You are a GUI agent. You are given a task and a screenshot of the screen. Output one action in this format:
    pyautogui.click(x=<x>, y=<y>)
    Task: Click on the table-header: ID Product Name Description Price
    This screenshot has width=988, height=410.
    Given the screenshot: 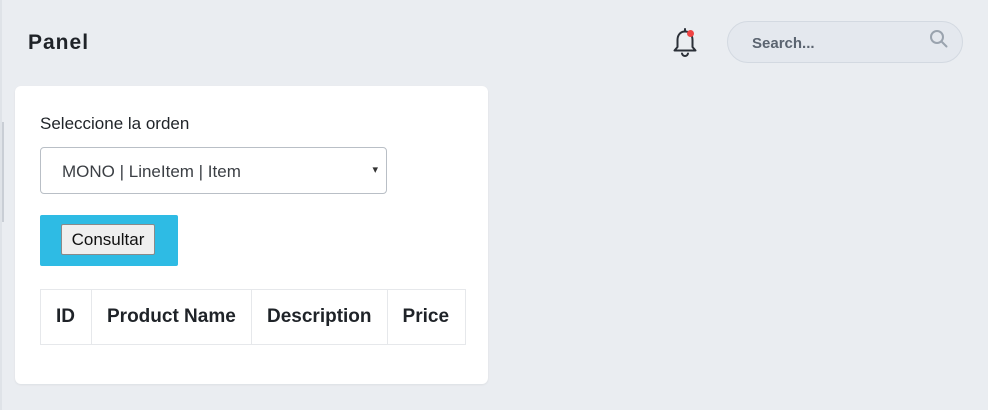 What is the action you would take?
    pyautogui.click(x=253, y=317)
    